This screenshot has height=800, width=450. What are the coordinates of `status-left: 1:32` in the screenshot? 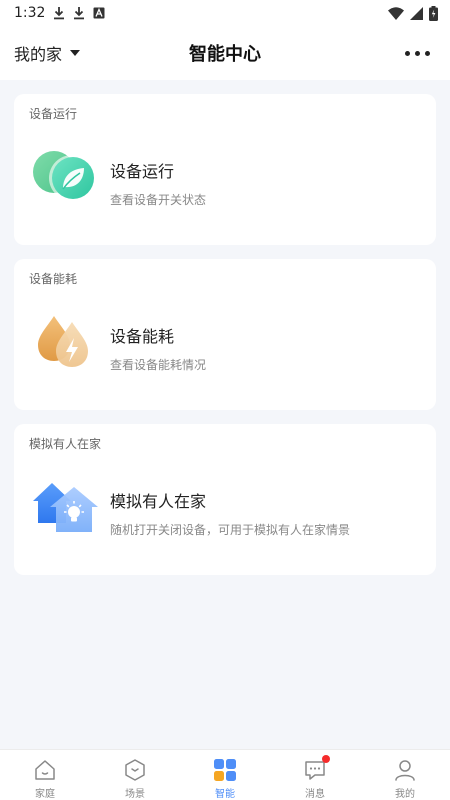 It's located at (59, 13).